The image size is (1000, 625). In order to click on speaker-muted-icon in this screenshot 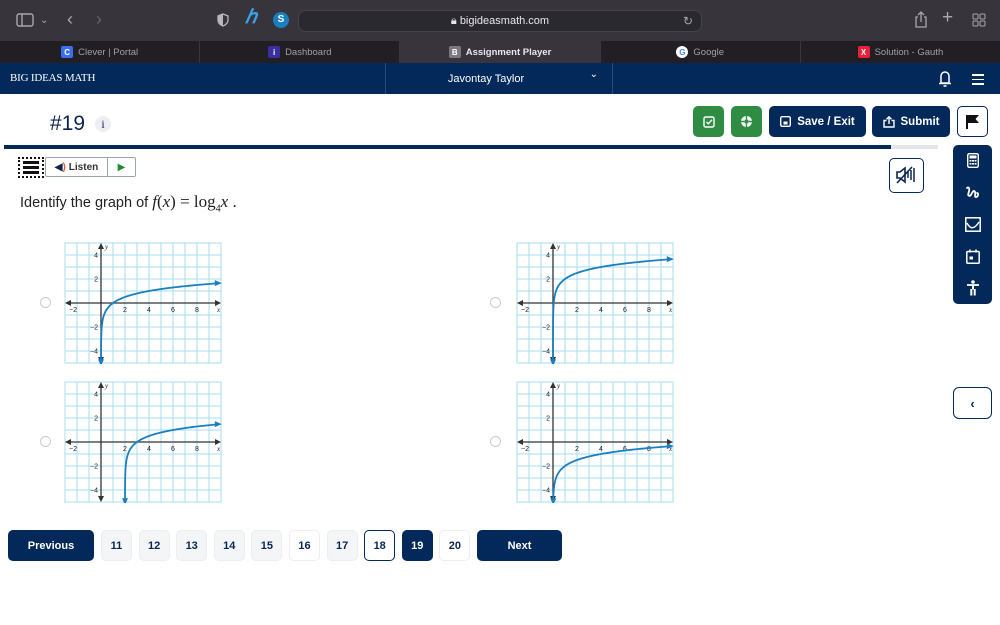, I will do `click(905, 175)`.